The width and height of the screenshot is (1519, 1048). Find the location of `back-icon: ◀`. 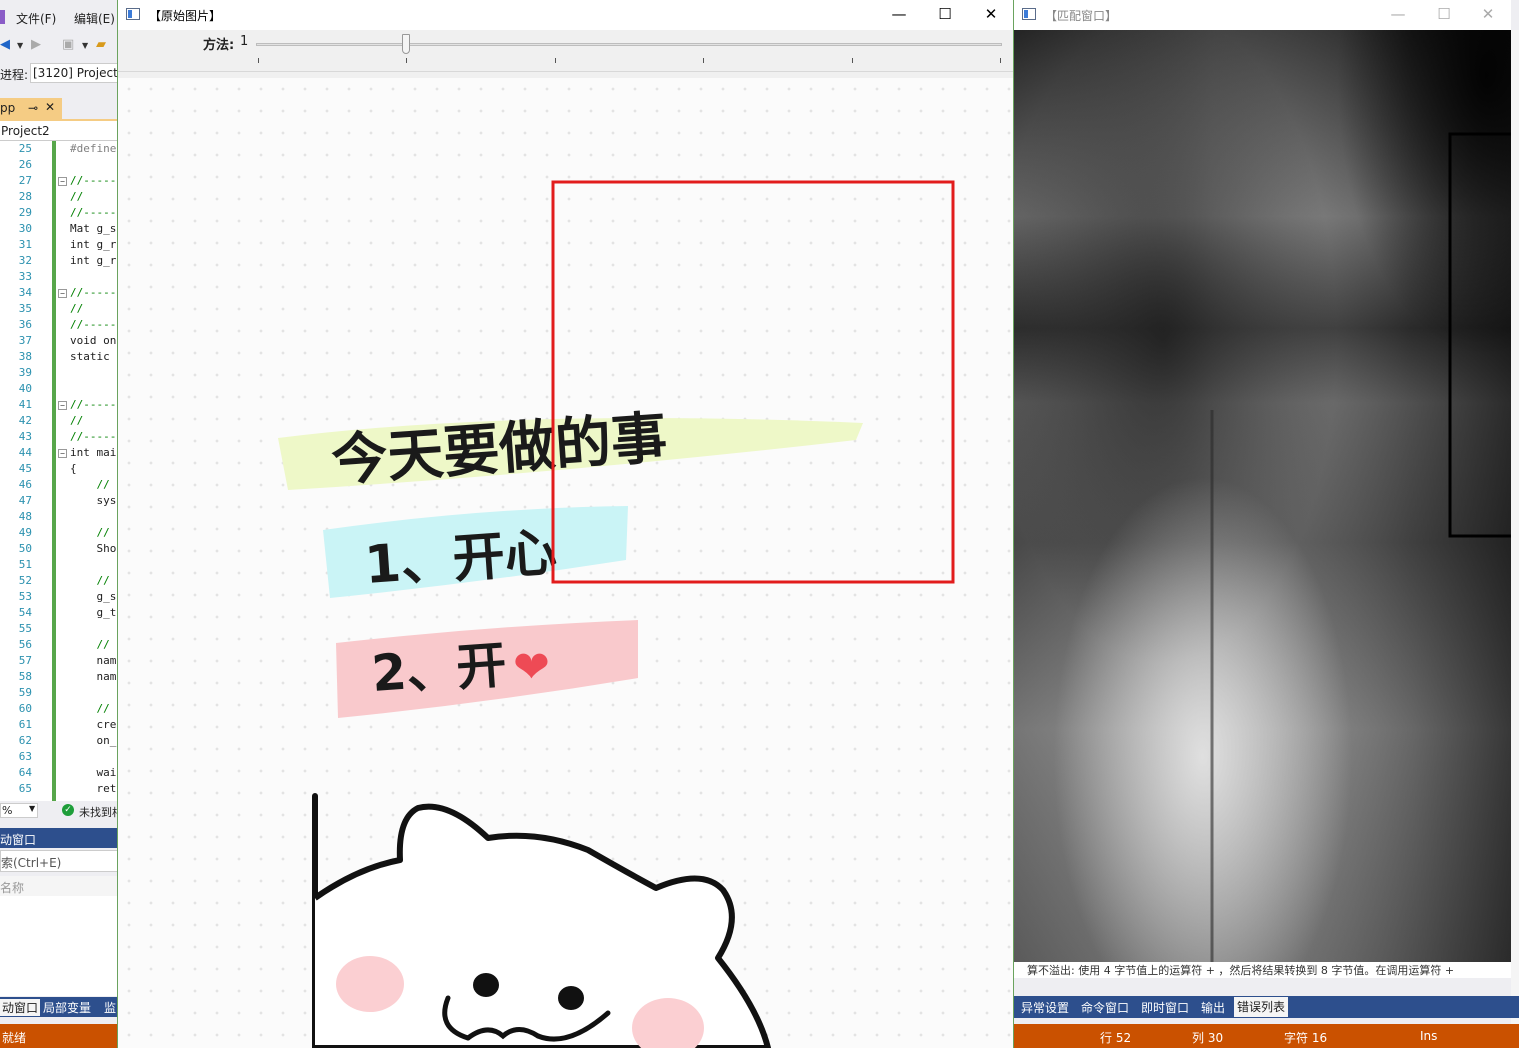

back-icon: ◀ is located at coordinates (5, 44).